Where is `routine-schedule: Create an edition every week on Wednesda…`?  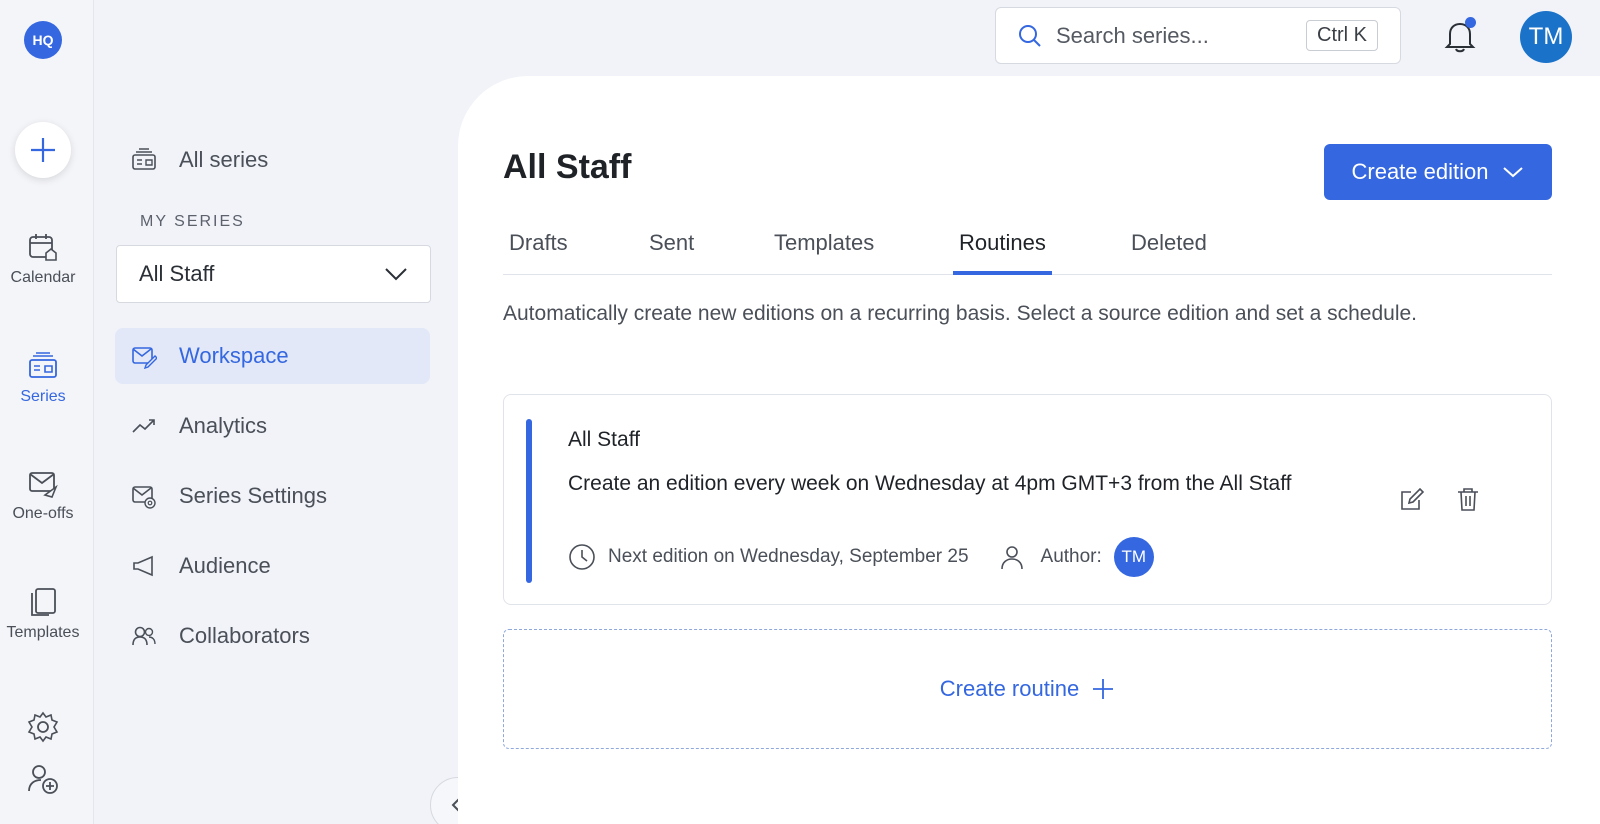 routine-schedule: Create an edition every week on Wednesda… is located at coordinates (930, 483).